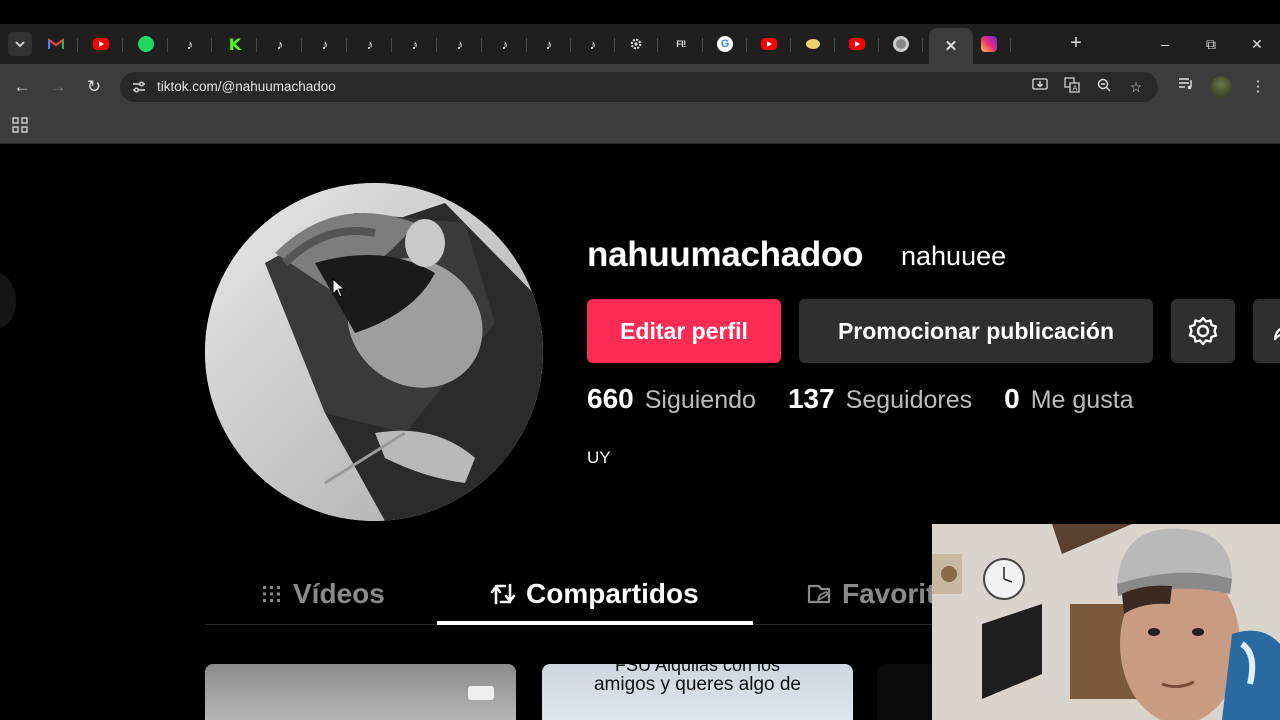 The width and height of the screenshot is (1280, 720). I want to click on kick-icon: K, so click(235, 44).